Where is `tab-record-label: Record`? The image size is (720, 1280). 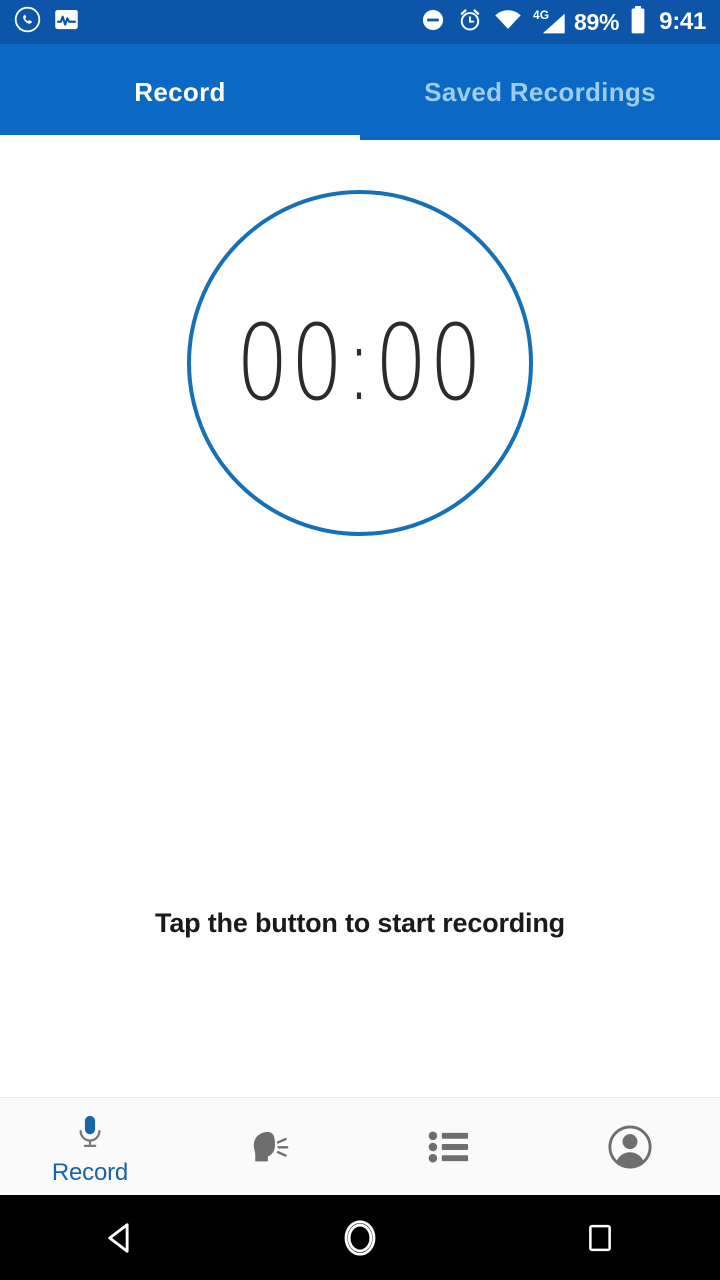 tab-record-label: Record is located at coordinates (180, 91).